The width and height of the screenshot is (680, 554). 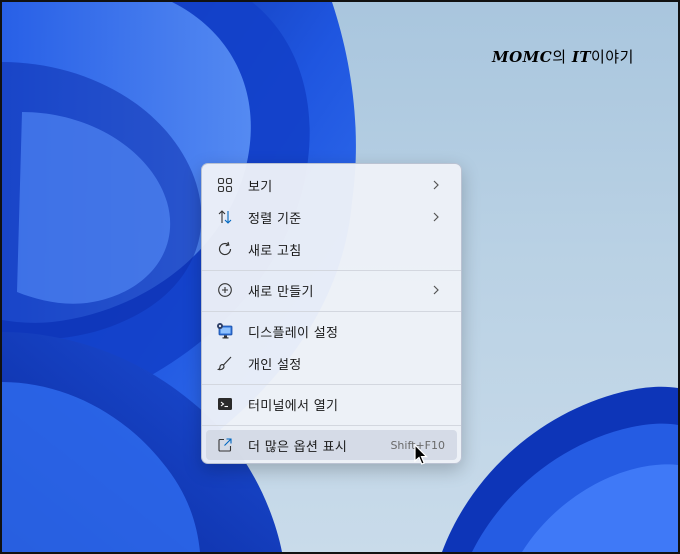 What do you see at coordinates (331, 249) in the screenshot?
I see `menu-item-refresh: 새로 고침` at bounding box center [331, 249].